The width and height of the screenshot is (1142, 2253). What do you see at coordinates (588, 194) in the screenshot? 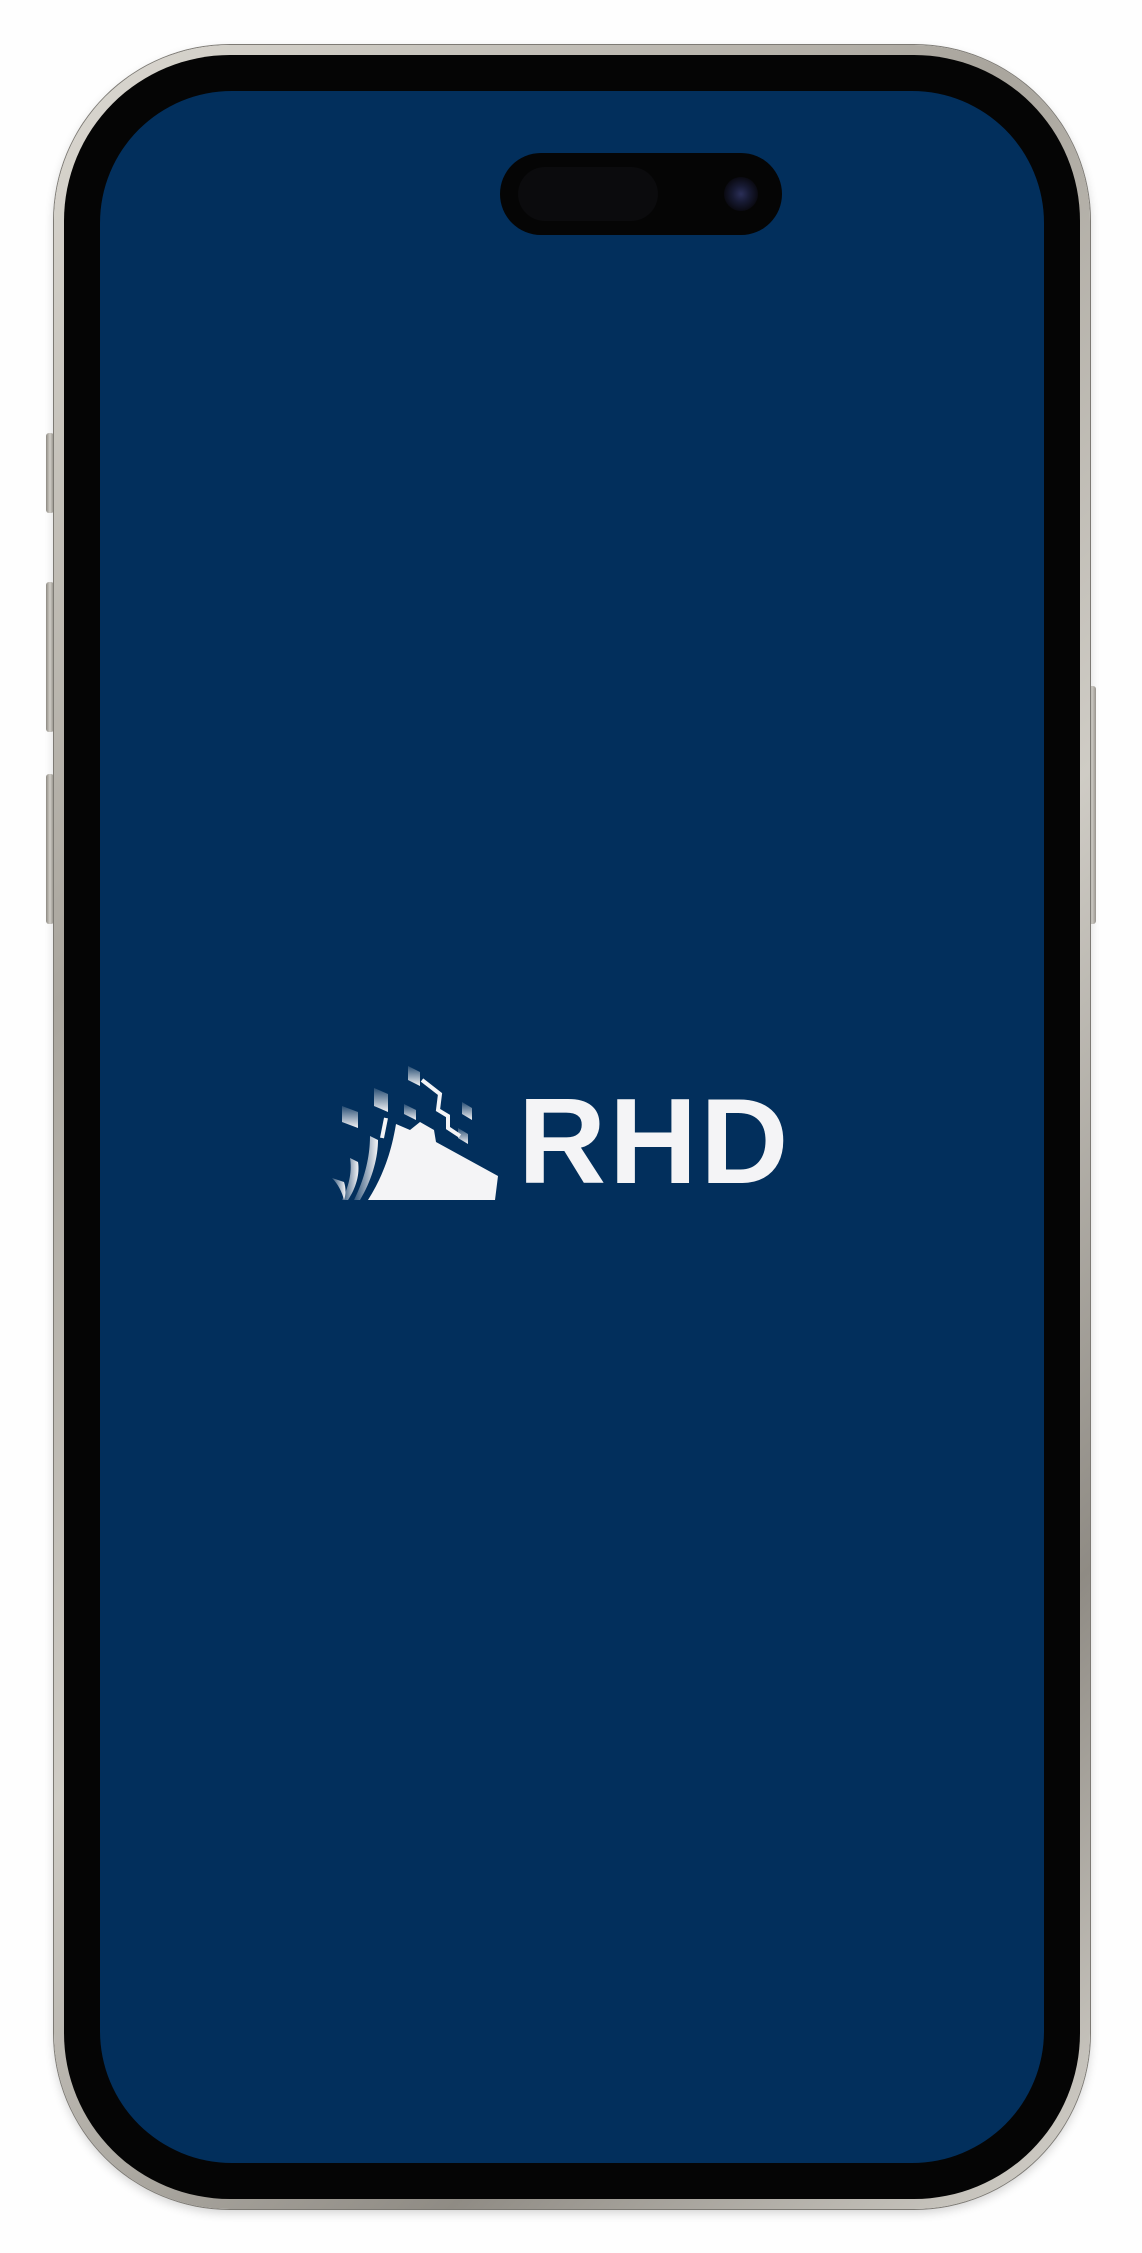
I see `sensor-housing` at bounding box center [588, 194].